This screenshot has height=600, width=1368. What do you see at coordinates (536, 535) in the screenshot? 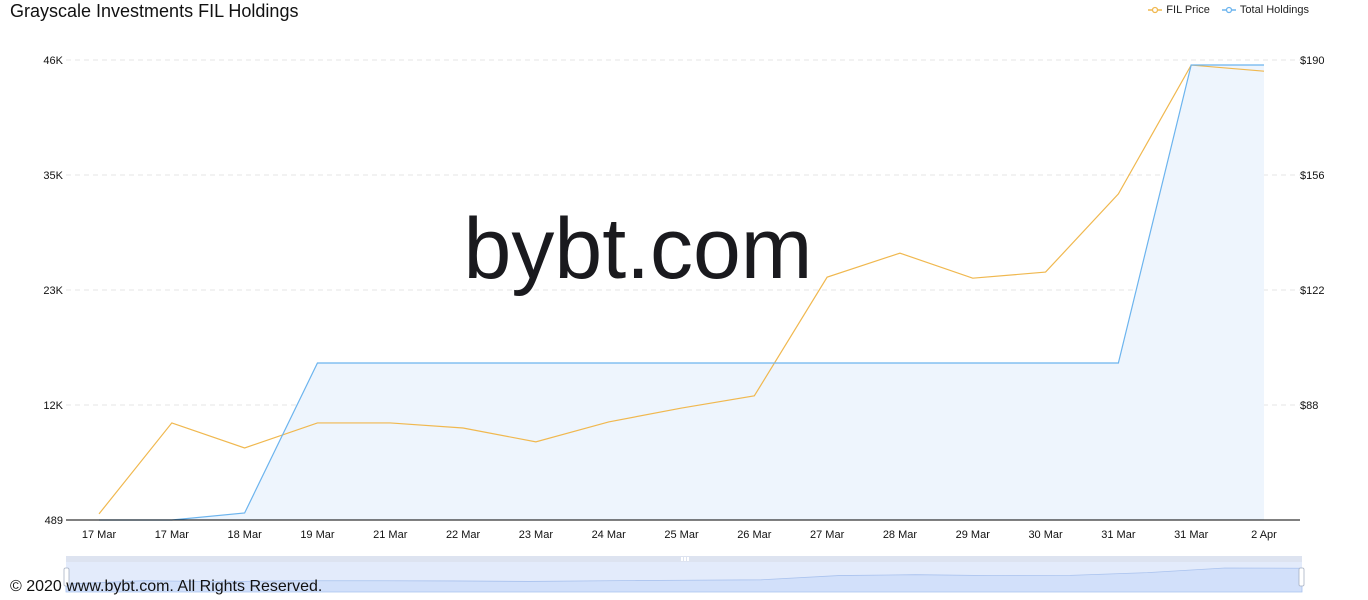
I see `x-tick-label: 23 Mar` at bounding box center [536, 535].